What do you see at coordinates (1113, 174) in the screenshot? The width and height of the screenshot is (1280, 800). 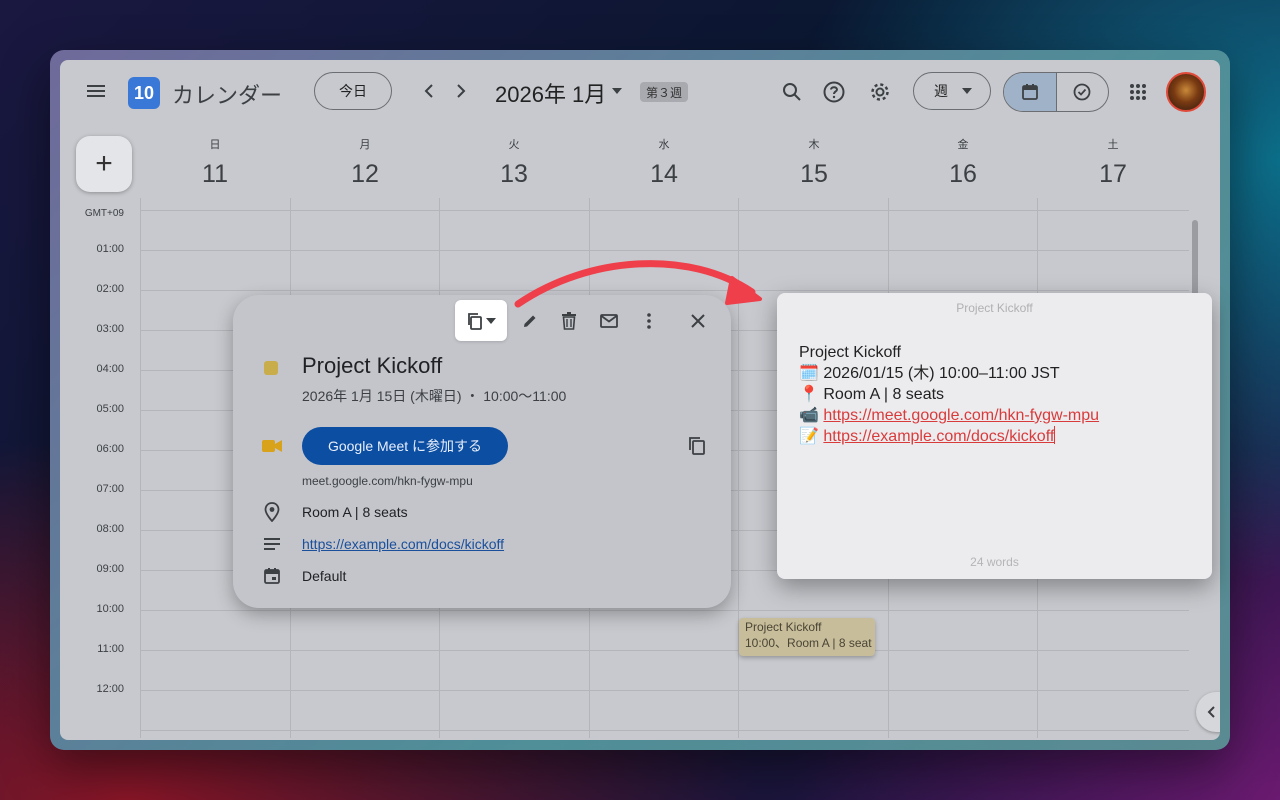 I see `day-number: 17` at bounding box center [1113, 174].